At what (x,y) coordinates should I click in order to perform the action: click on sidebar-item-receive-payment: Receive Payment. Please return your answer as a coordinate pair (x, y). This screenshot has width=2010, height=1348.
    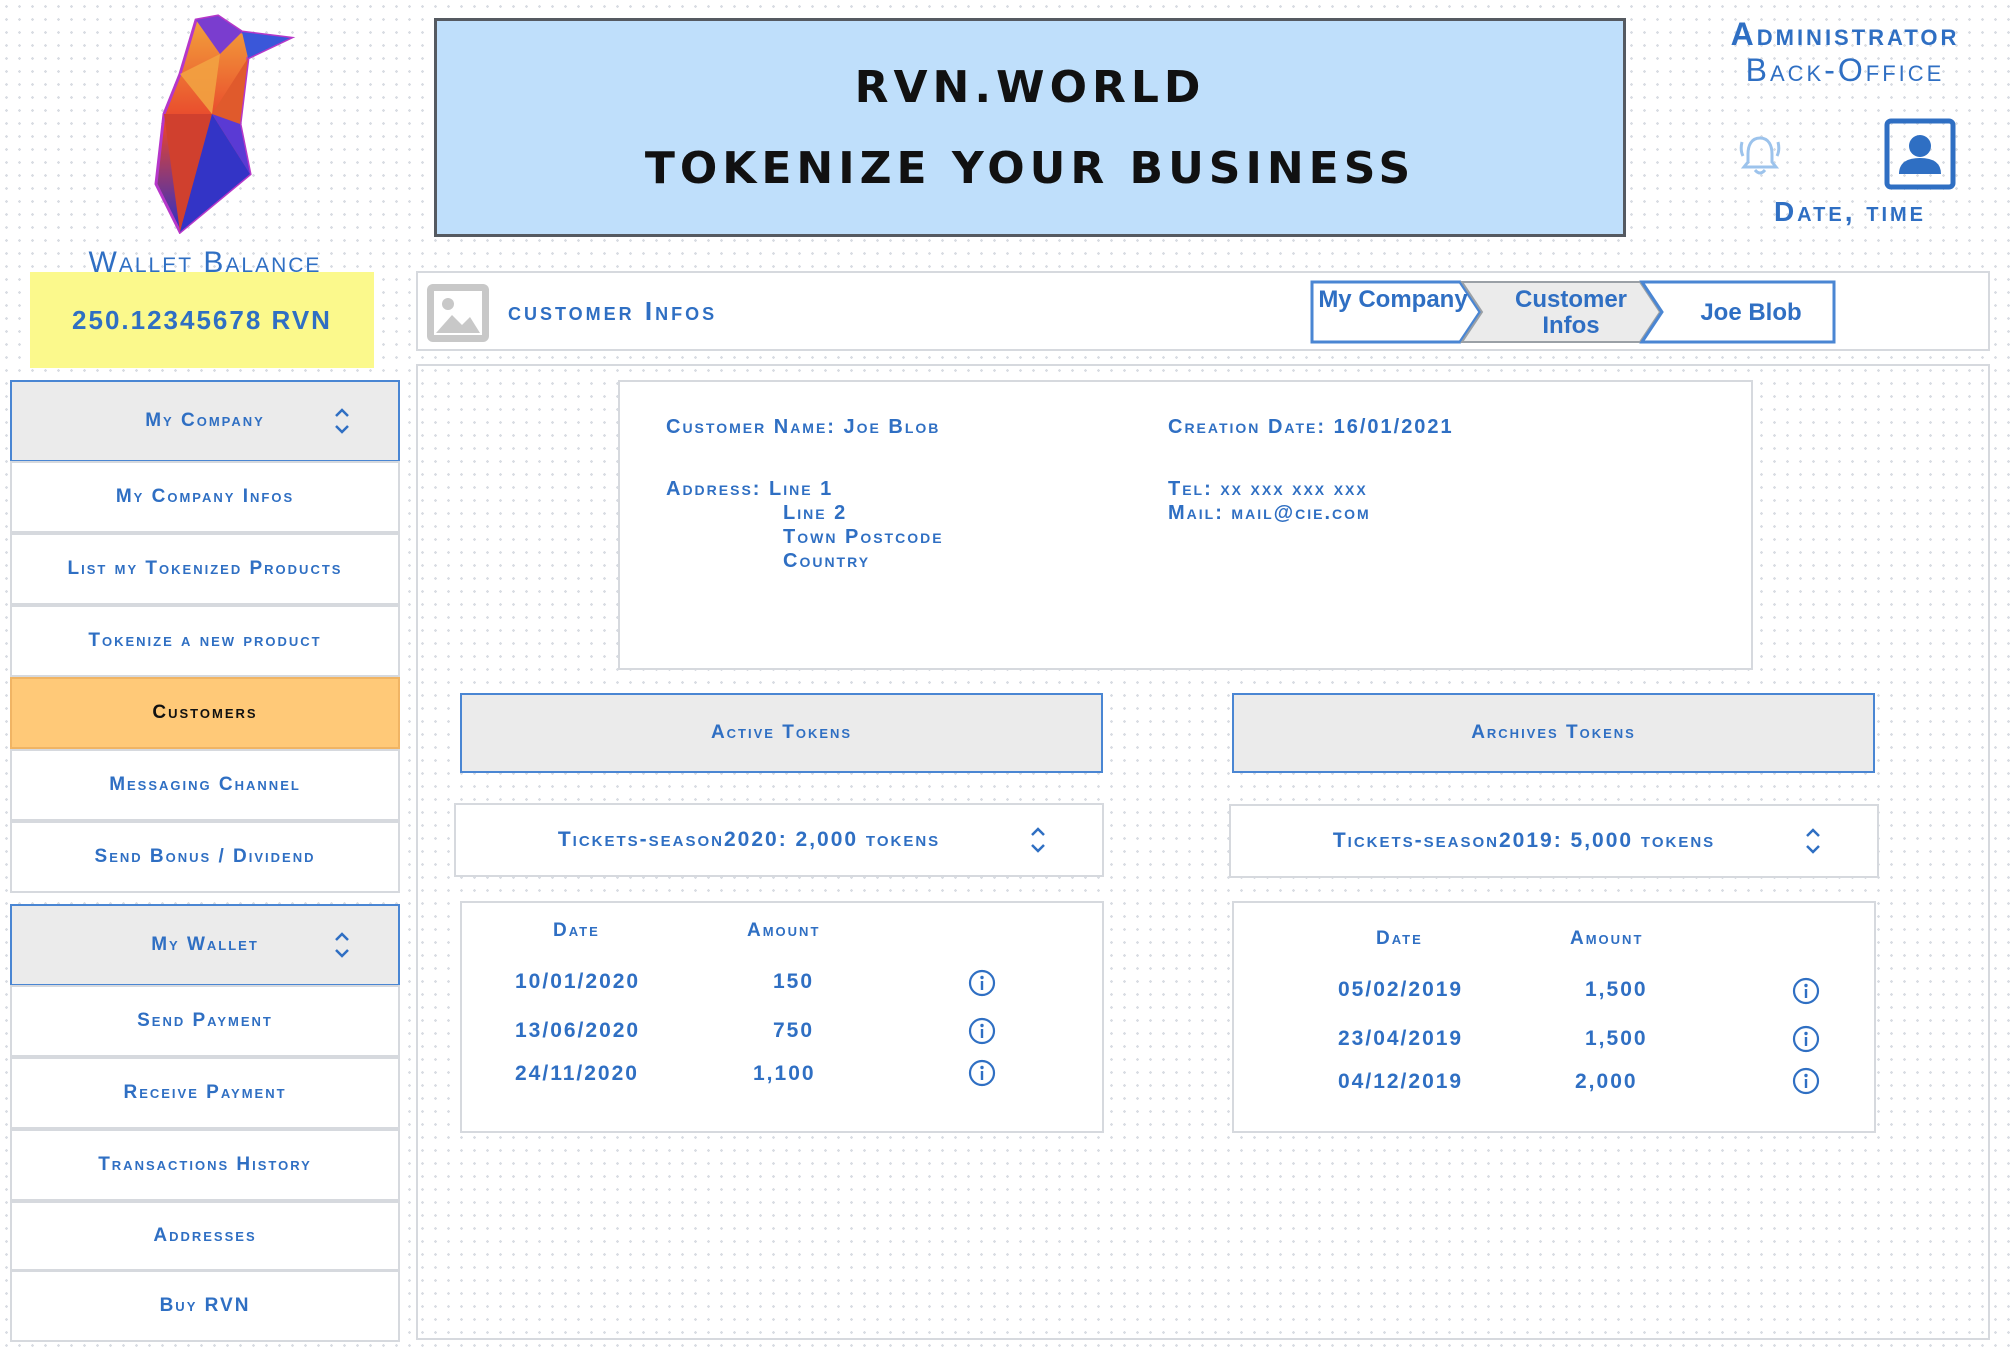
    Looking at the image, I should click on (205, 1093).